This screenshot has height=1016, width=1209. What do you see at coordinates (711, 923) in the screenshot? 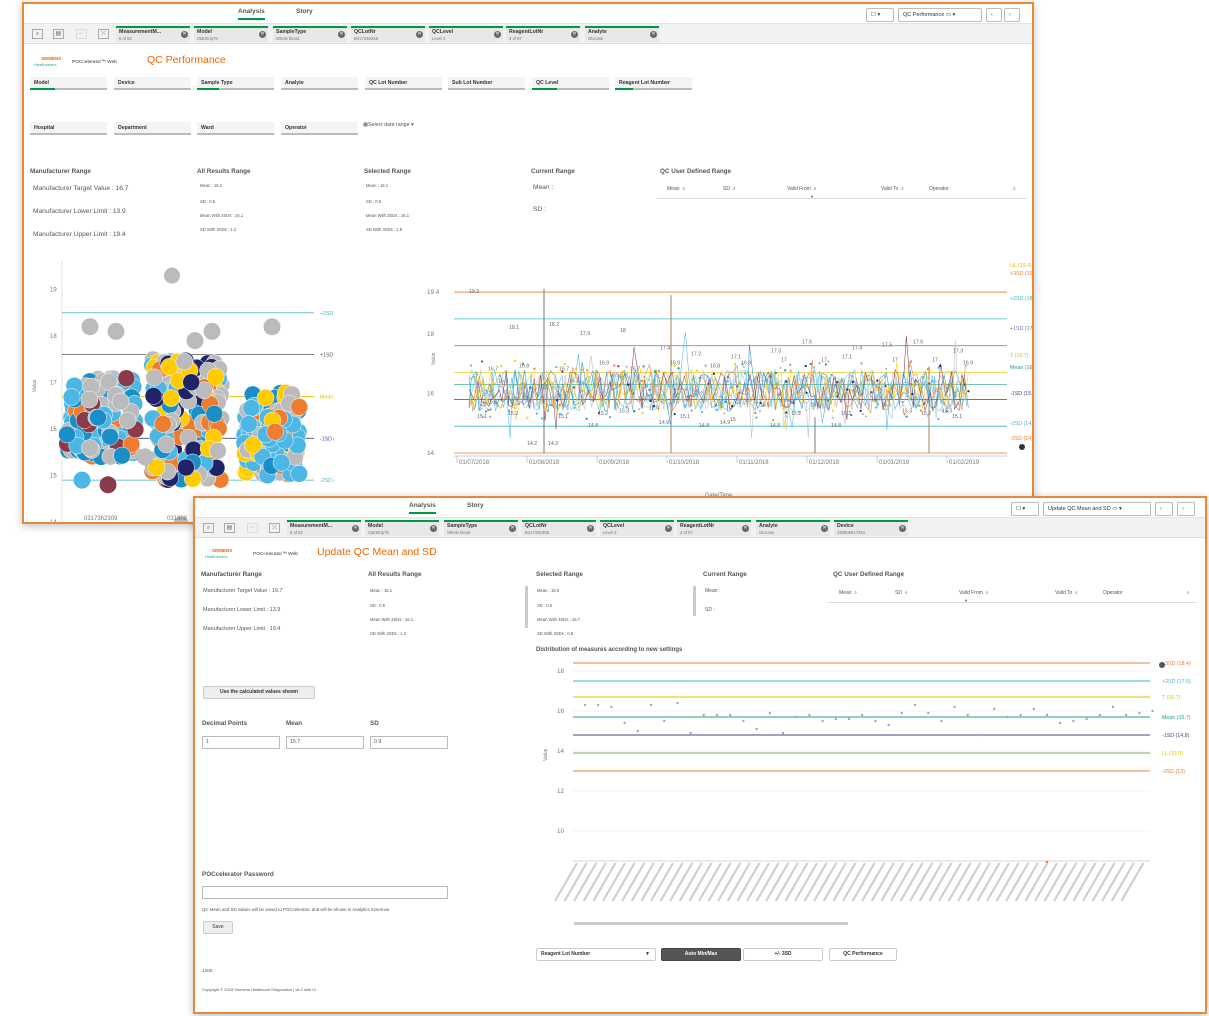
I see `chart-scrollbar` at bounding box center [711, 923].